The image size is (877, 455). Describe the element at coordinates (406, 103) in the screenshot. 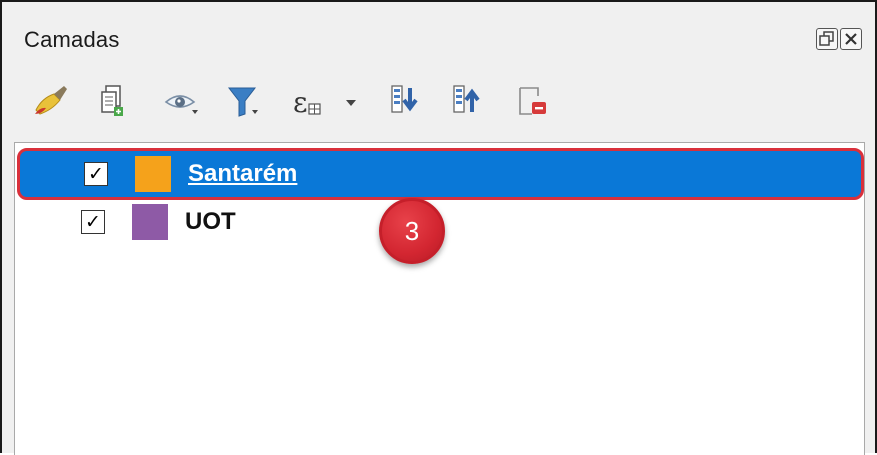

I see `expand-all-icon` at that location.